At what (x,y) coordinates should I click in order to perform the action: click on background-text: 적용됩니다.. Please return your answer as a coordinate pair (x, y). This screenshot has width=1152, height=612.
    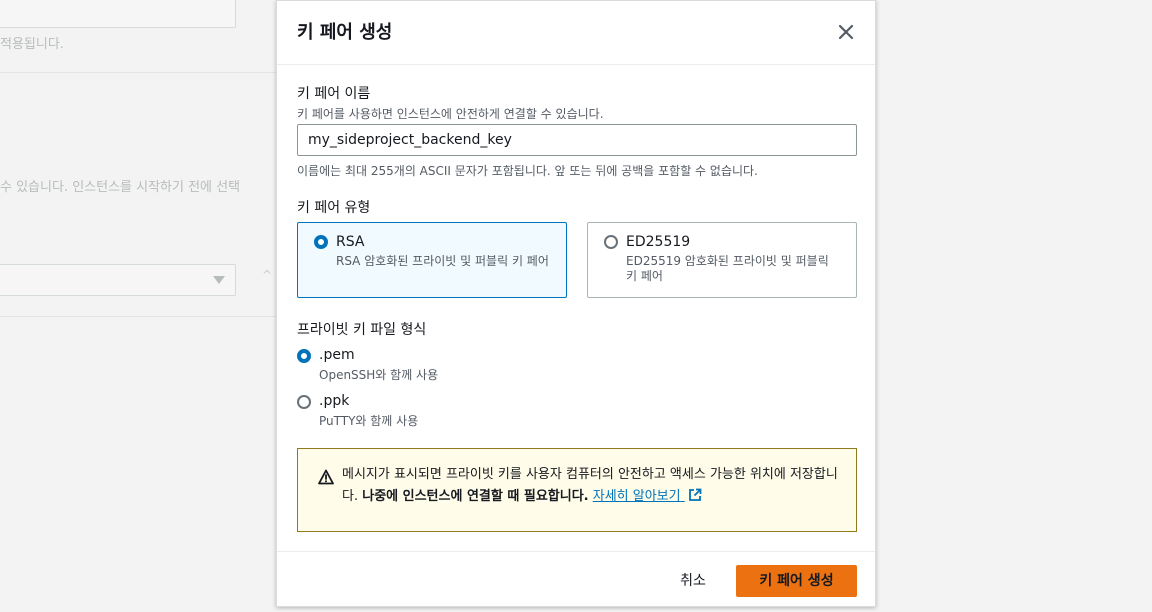
    Looking at the image, I should click on (32, 44).